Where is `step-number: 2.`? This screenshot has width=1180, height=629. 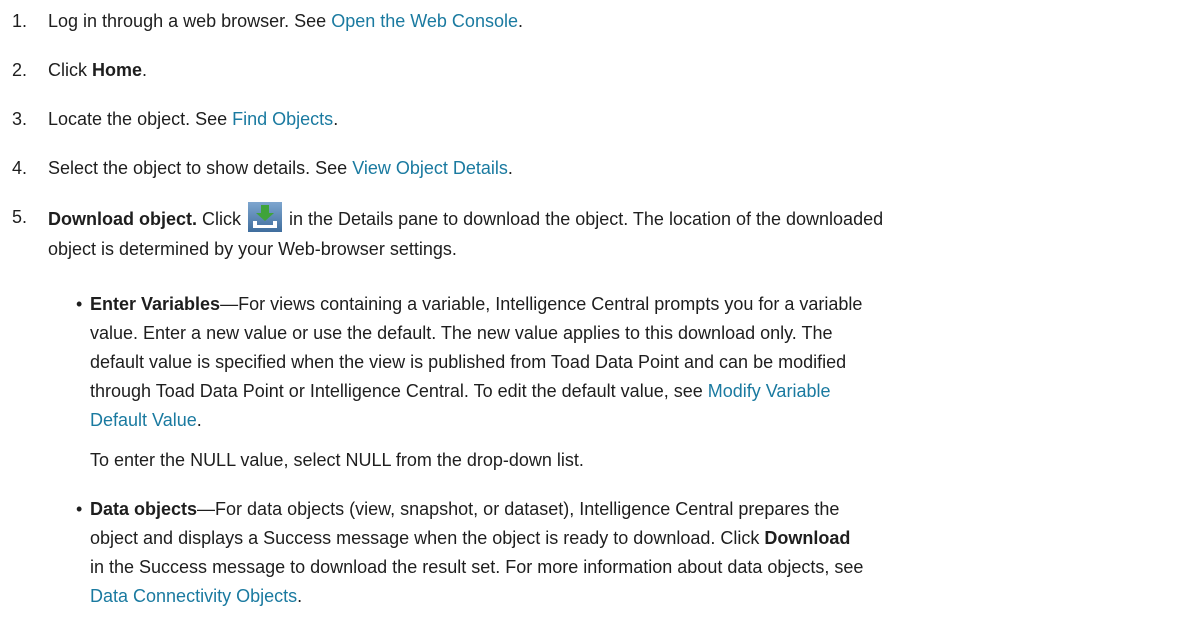 step-number: 2. is located at coordinates (20, 70).